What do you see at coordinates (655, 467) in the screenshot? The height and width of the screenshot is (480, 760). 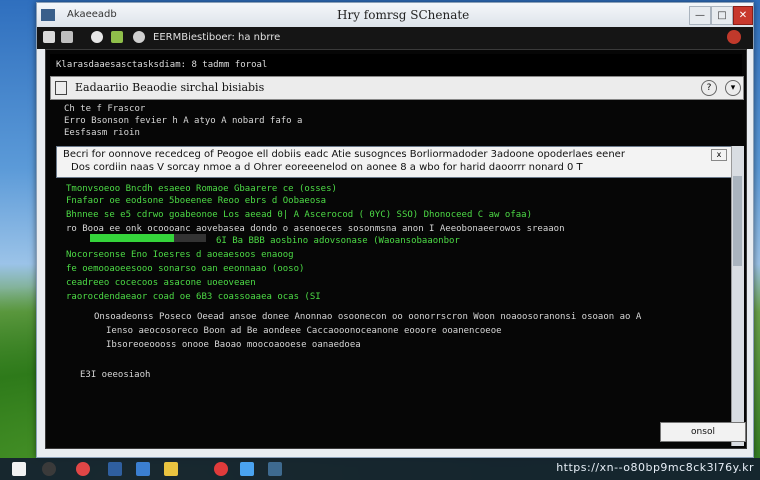 I see `watermark-text: https://xn--o80bp9mc8ck3l76y.kr` at bounding box center [655, 467].